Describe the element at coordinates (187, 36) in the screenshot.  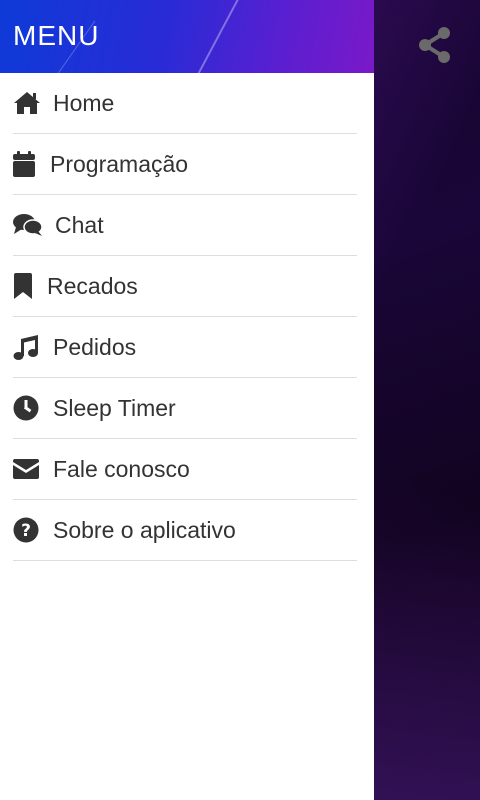
I see `drawer-header: MENU` at that location.